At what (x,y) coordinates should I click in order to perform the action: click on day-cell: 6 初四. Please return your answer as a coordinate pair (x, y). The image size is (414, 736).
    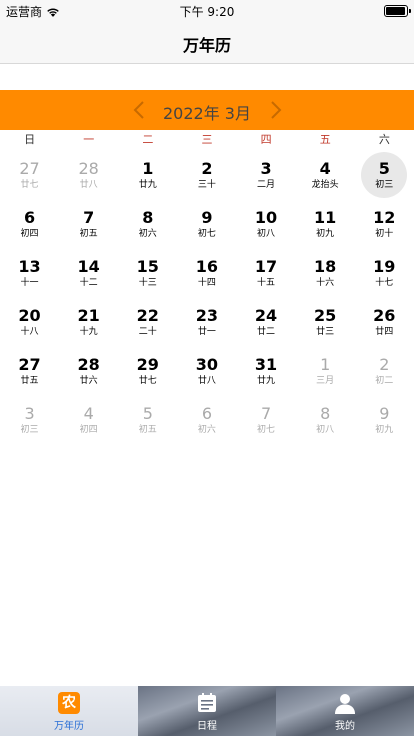
    Looking at the image, I should click on (29, 223).